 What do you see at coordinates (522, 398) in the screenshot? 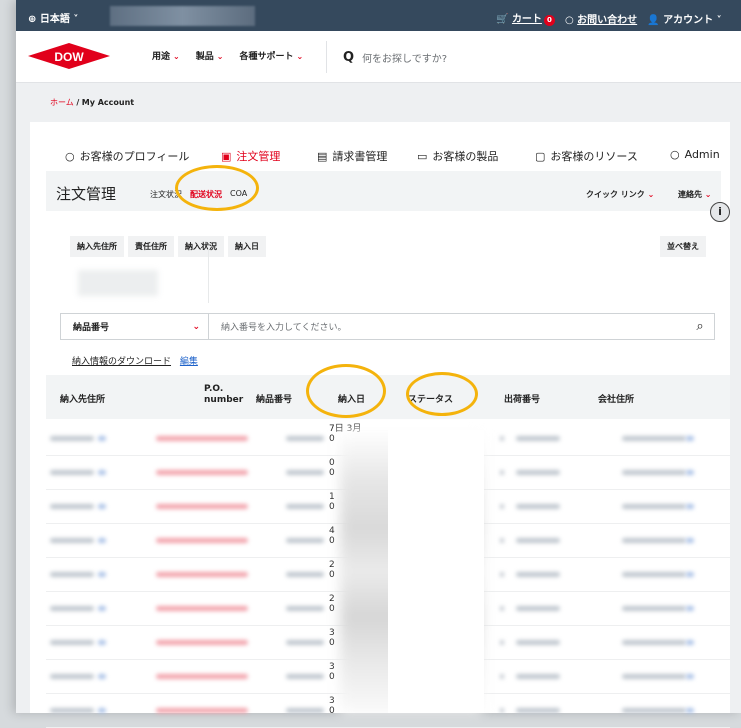
I see `col-shipment-number: 出荷番号` at bounding box center [522, 398].